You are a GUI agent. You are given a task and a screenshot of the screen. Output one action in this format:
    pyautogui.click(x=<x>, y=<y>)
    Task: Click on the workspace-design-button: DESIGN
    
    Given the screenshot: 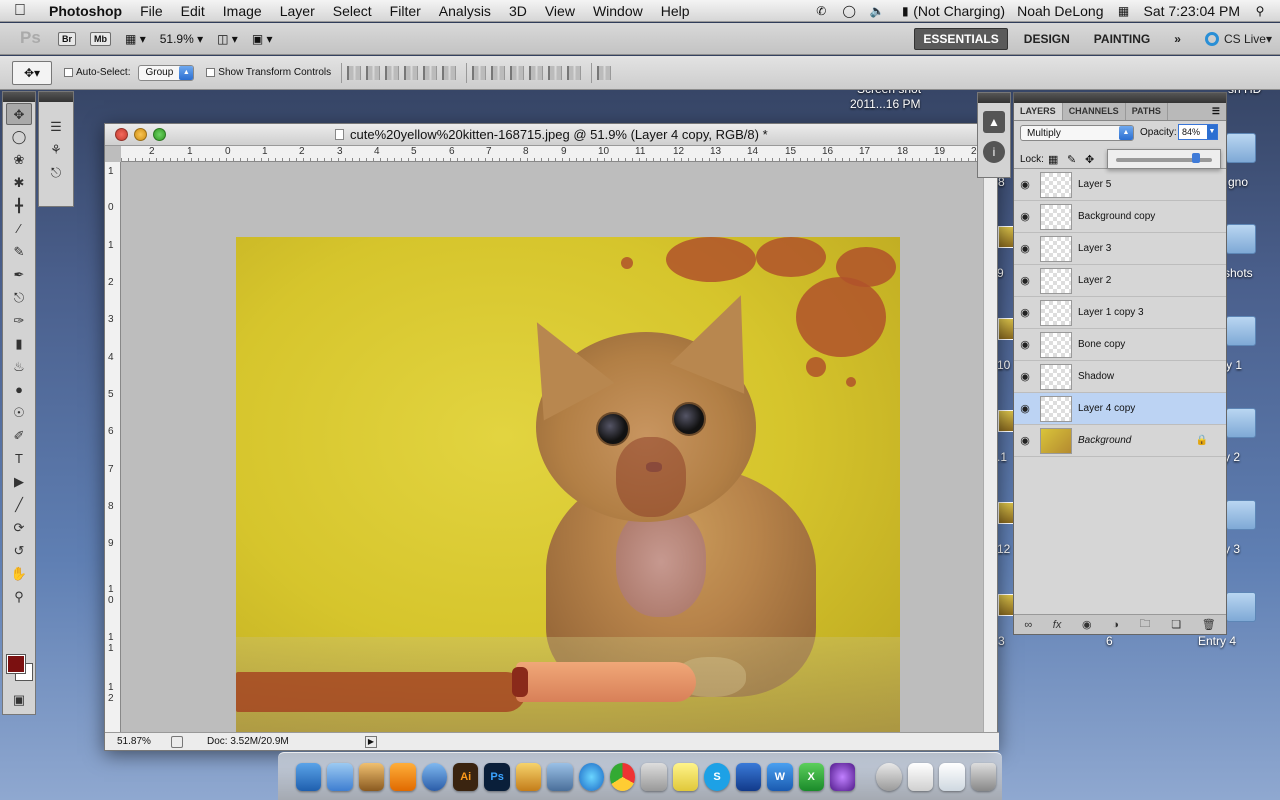 What is the action you would take?
    pyautogui.click(x=1047, y=39)
    